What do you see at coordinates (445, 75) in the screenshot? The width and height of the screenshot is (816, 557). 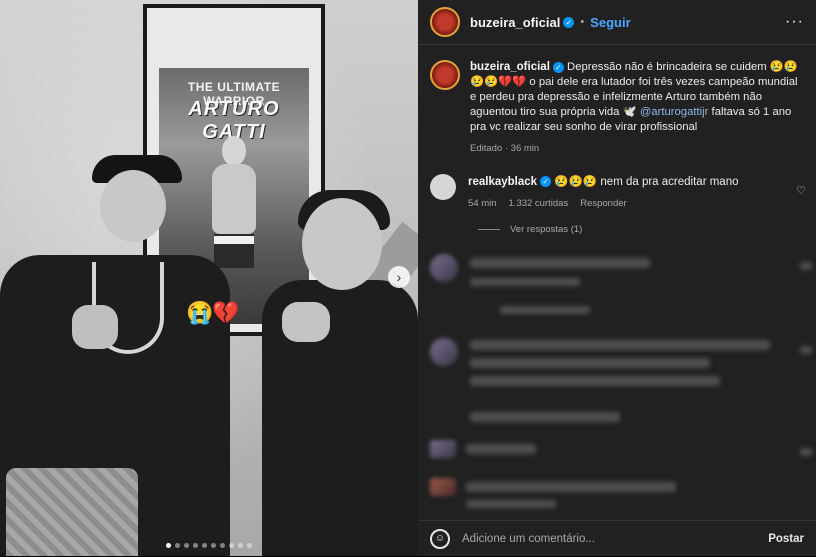 I see `caption-avatar` at bounding box center [445, 75].